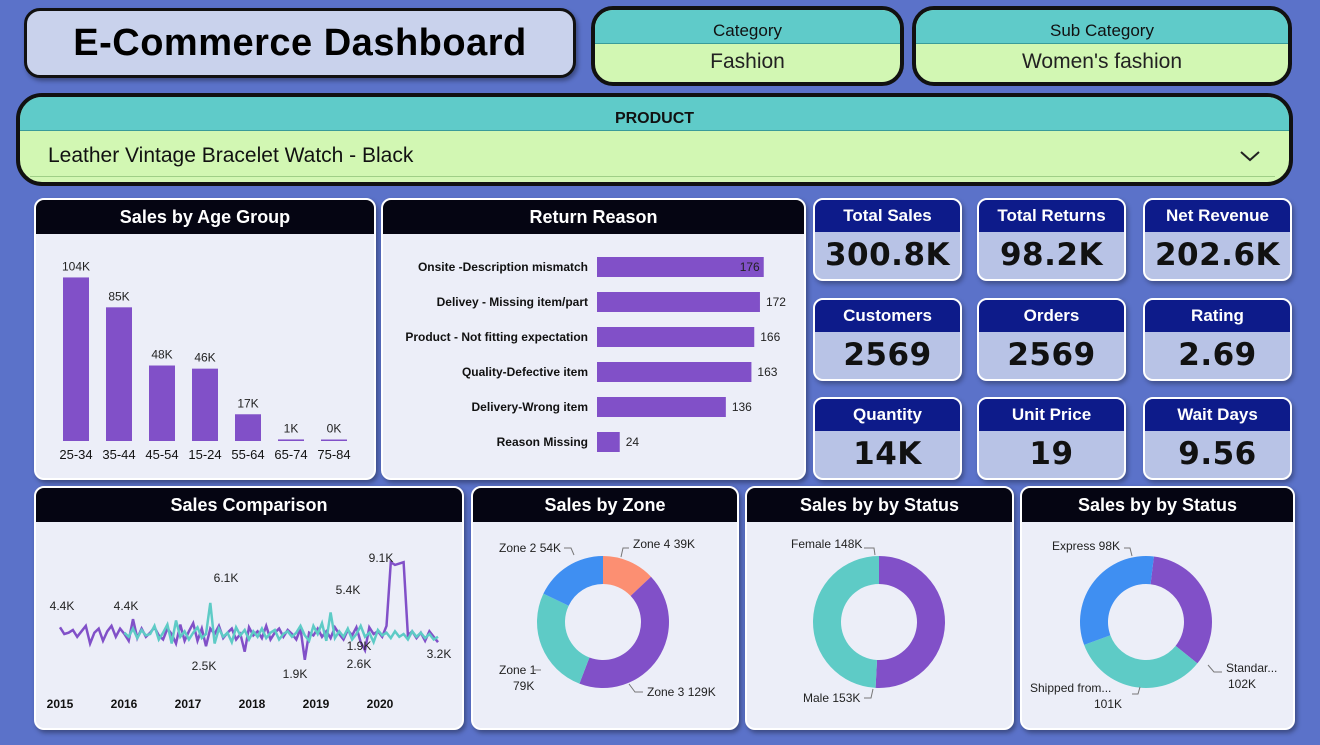  I want to click on kpi-label: Total Returns, so click(1051, 216).